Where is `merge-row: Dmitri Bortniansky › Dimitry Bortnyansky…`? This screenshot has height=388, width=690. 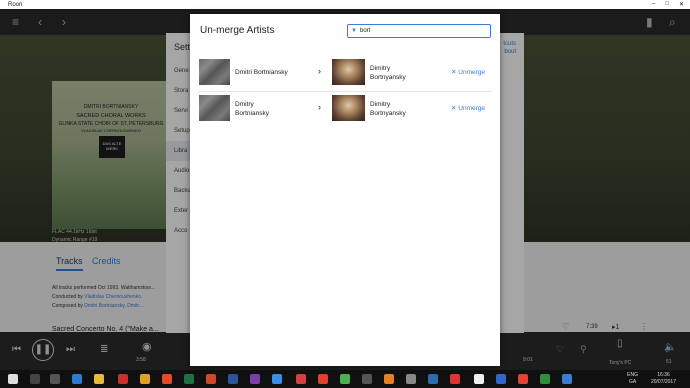
merge-row: Dmitri Bortniansky › Dimitry Bortnyansky… is located at coordinates (345, 73).